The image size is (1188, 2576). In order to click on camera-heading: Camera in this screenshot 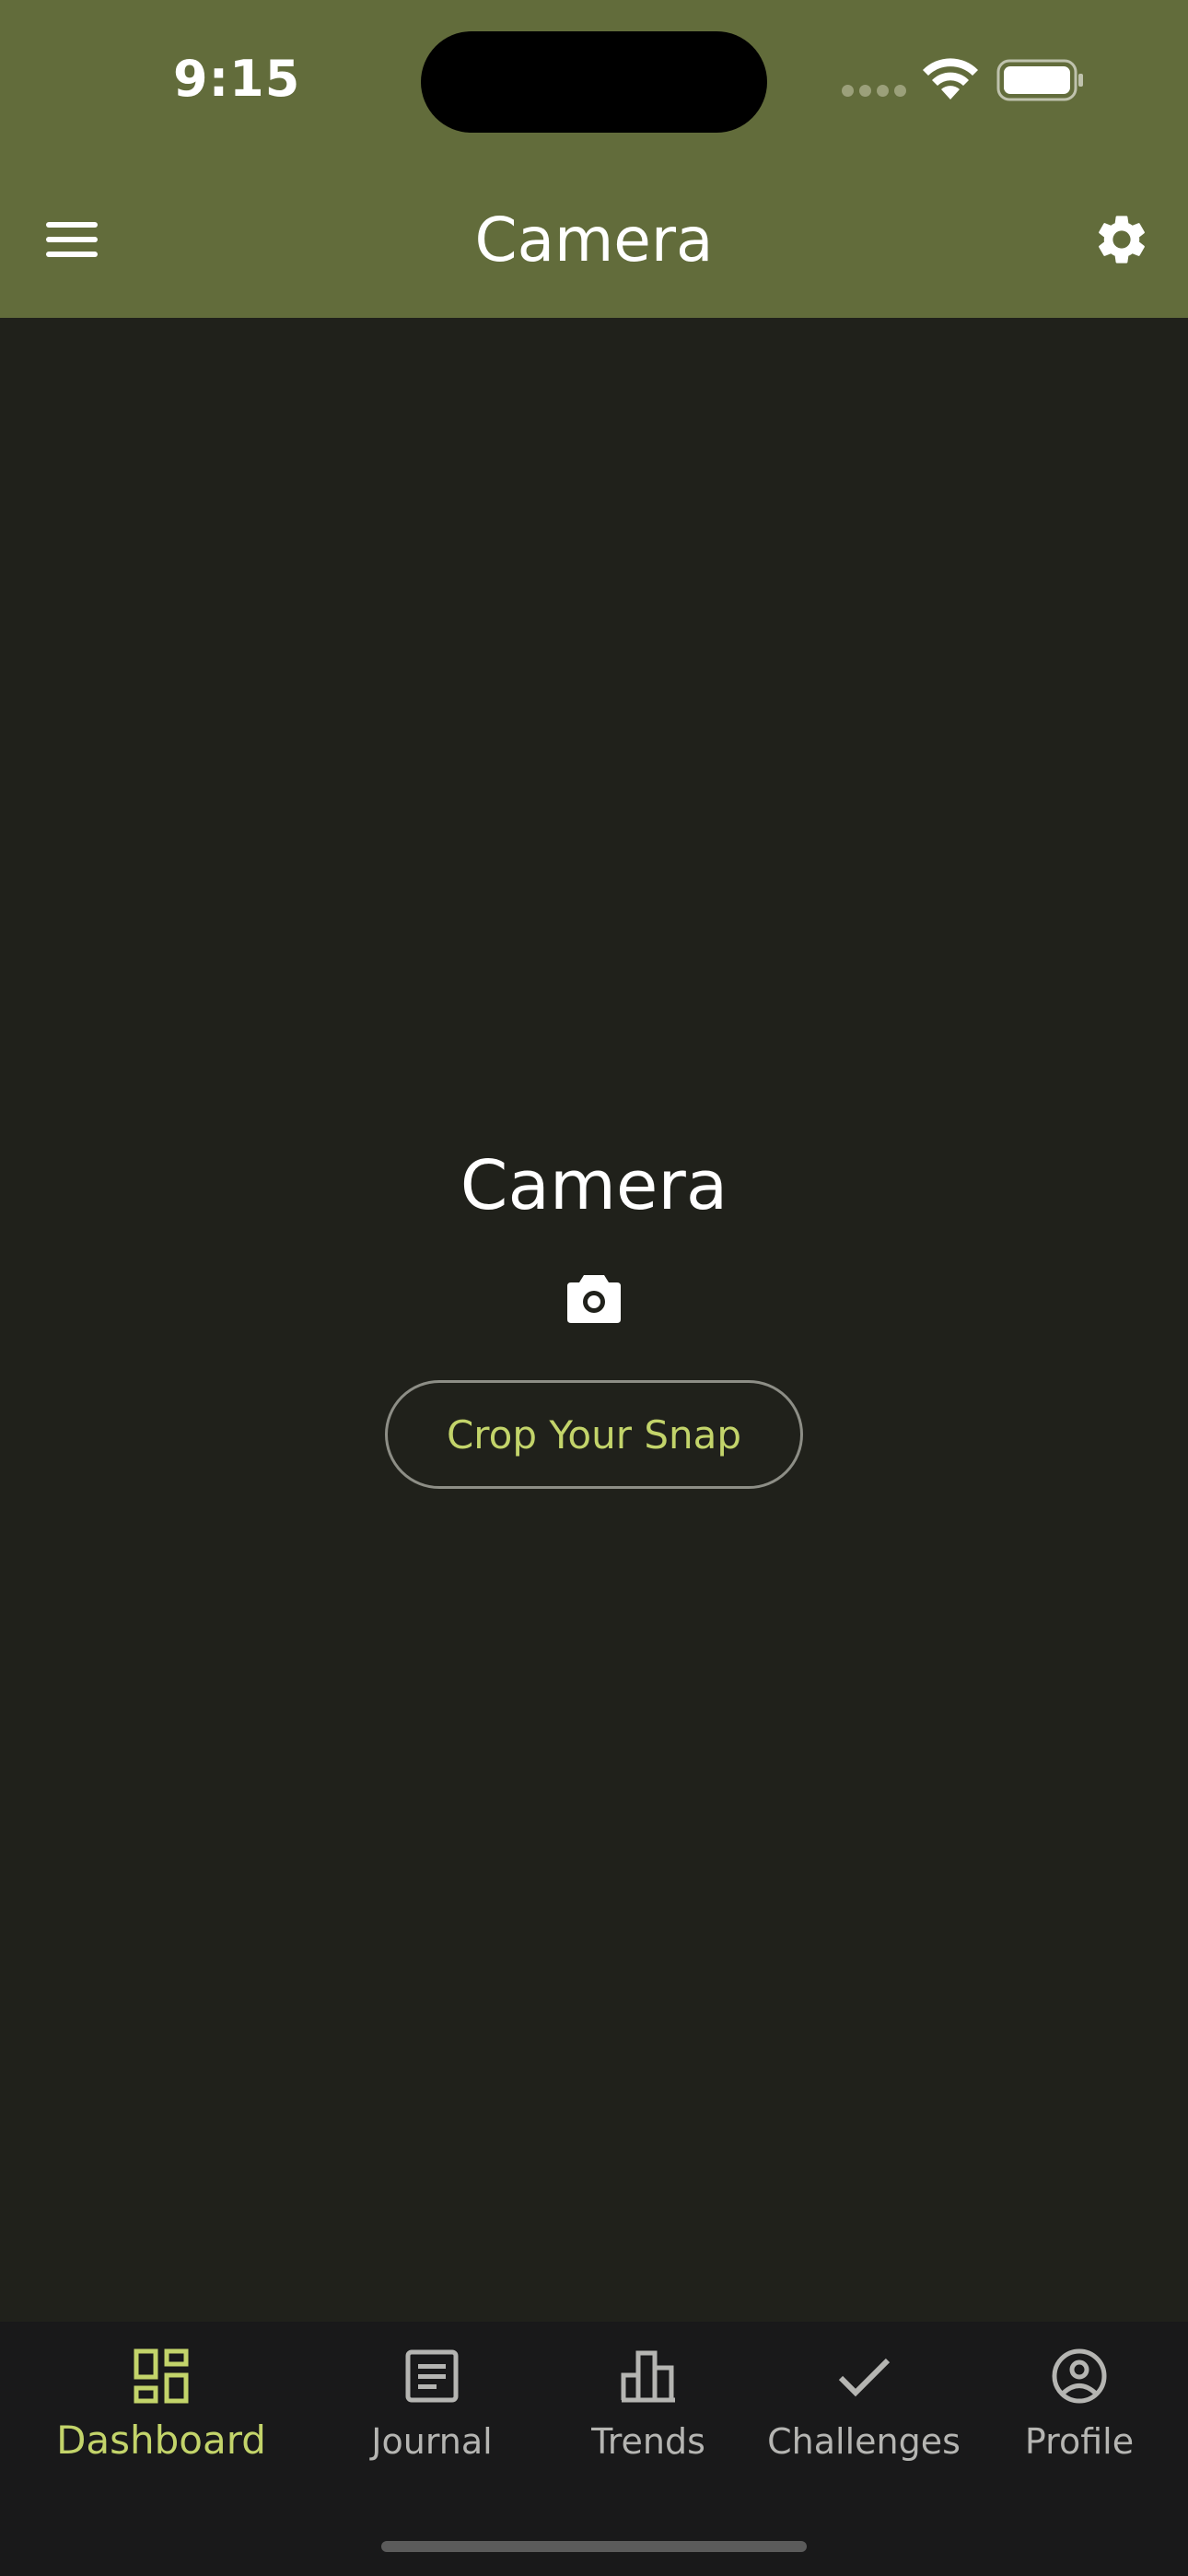, I will do `click(594, 1185)`.